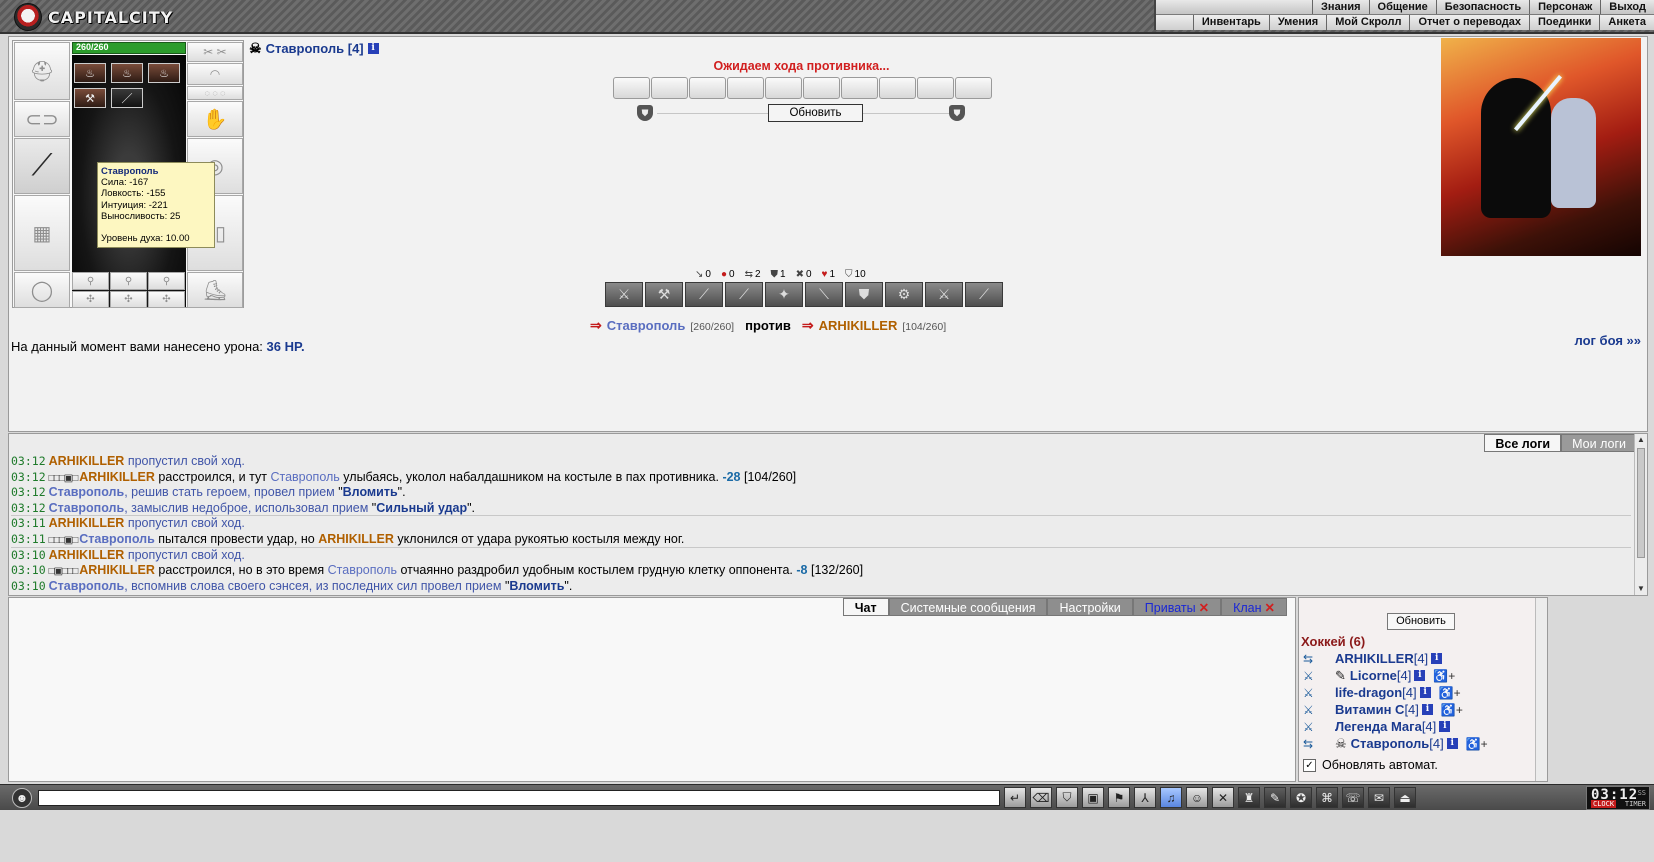 The height and width of the screenshot is (862, 1654). I want to click on online-player-name: ARHIKILLER, so click(1374, 658).